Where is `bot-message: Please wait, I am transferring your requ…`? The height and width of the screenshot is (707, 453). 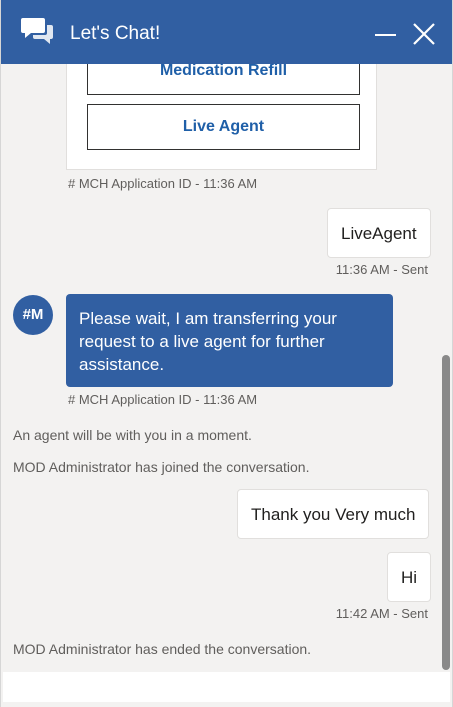
bot-message: Please wait, I am transferring your requ… is located at coordinates (229, 340).